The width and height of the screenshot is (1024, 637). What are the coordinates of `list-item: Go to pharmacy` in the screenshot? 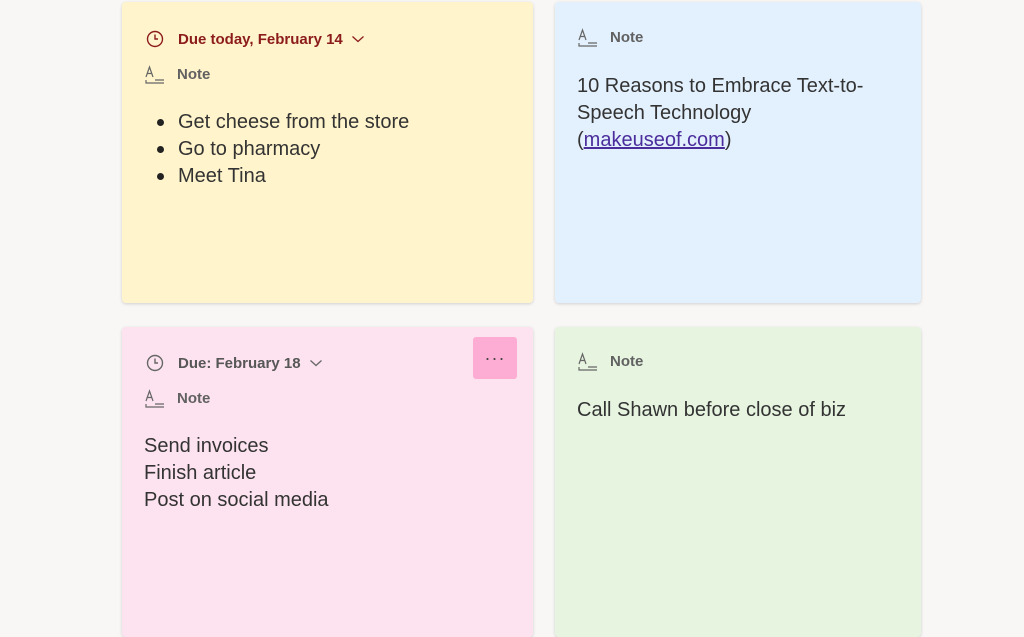 It's located at (282, 149).